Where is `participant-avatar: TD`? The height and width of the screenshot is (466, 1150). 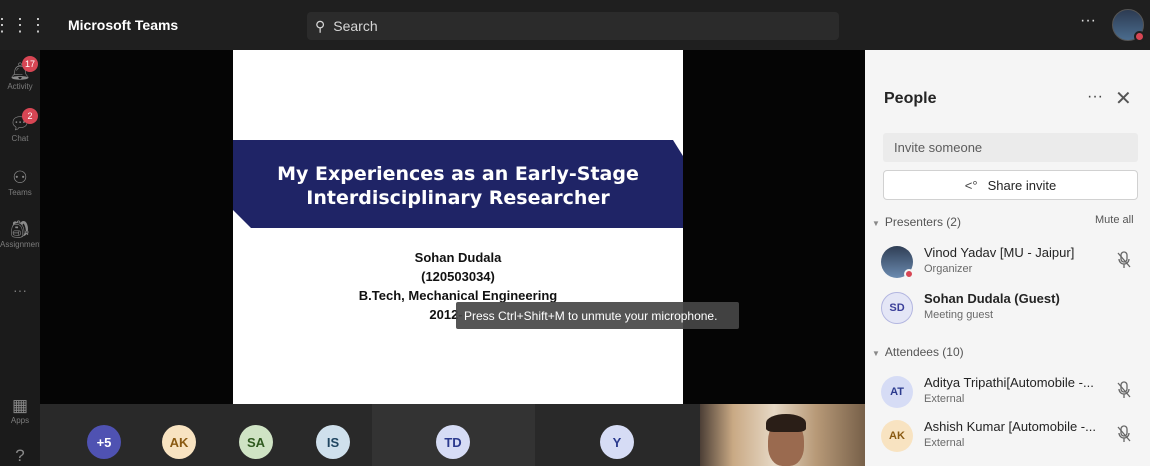
participant-avatar: TD is located at coordinates (453, 442).